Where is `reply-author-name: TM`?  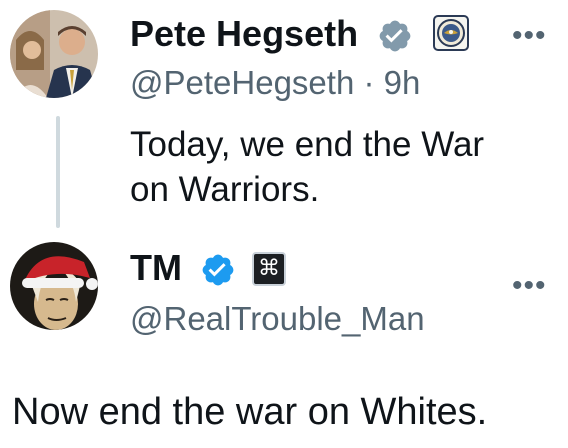 reply-author-name: TM is located at coordinates (156, 268).